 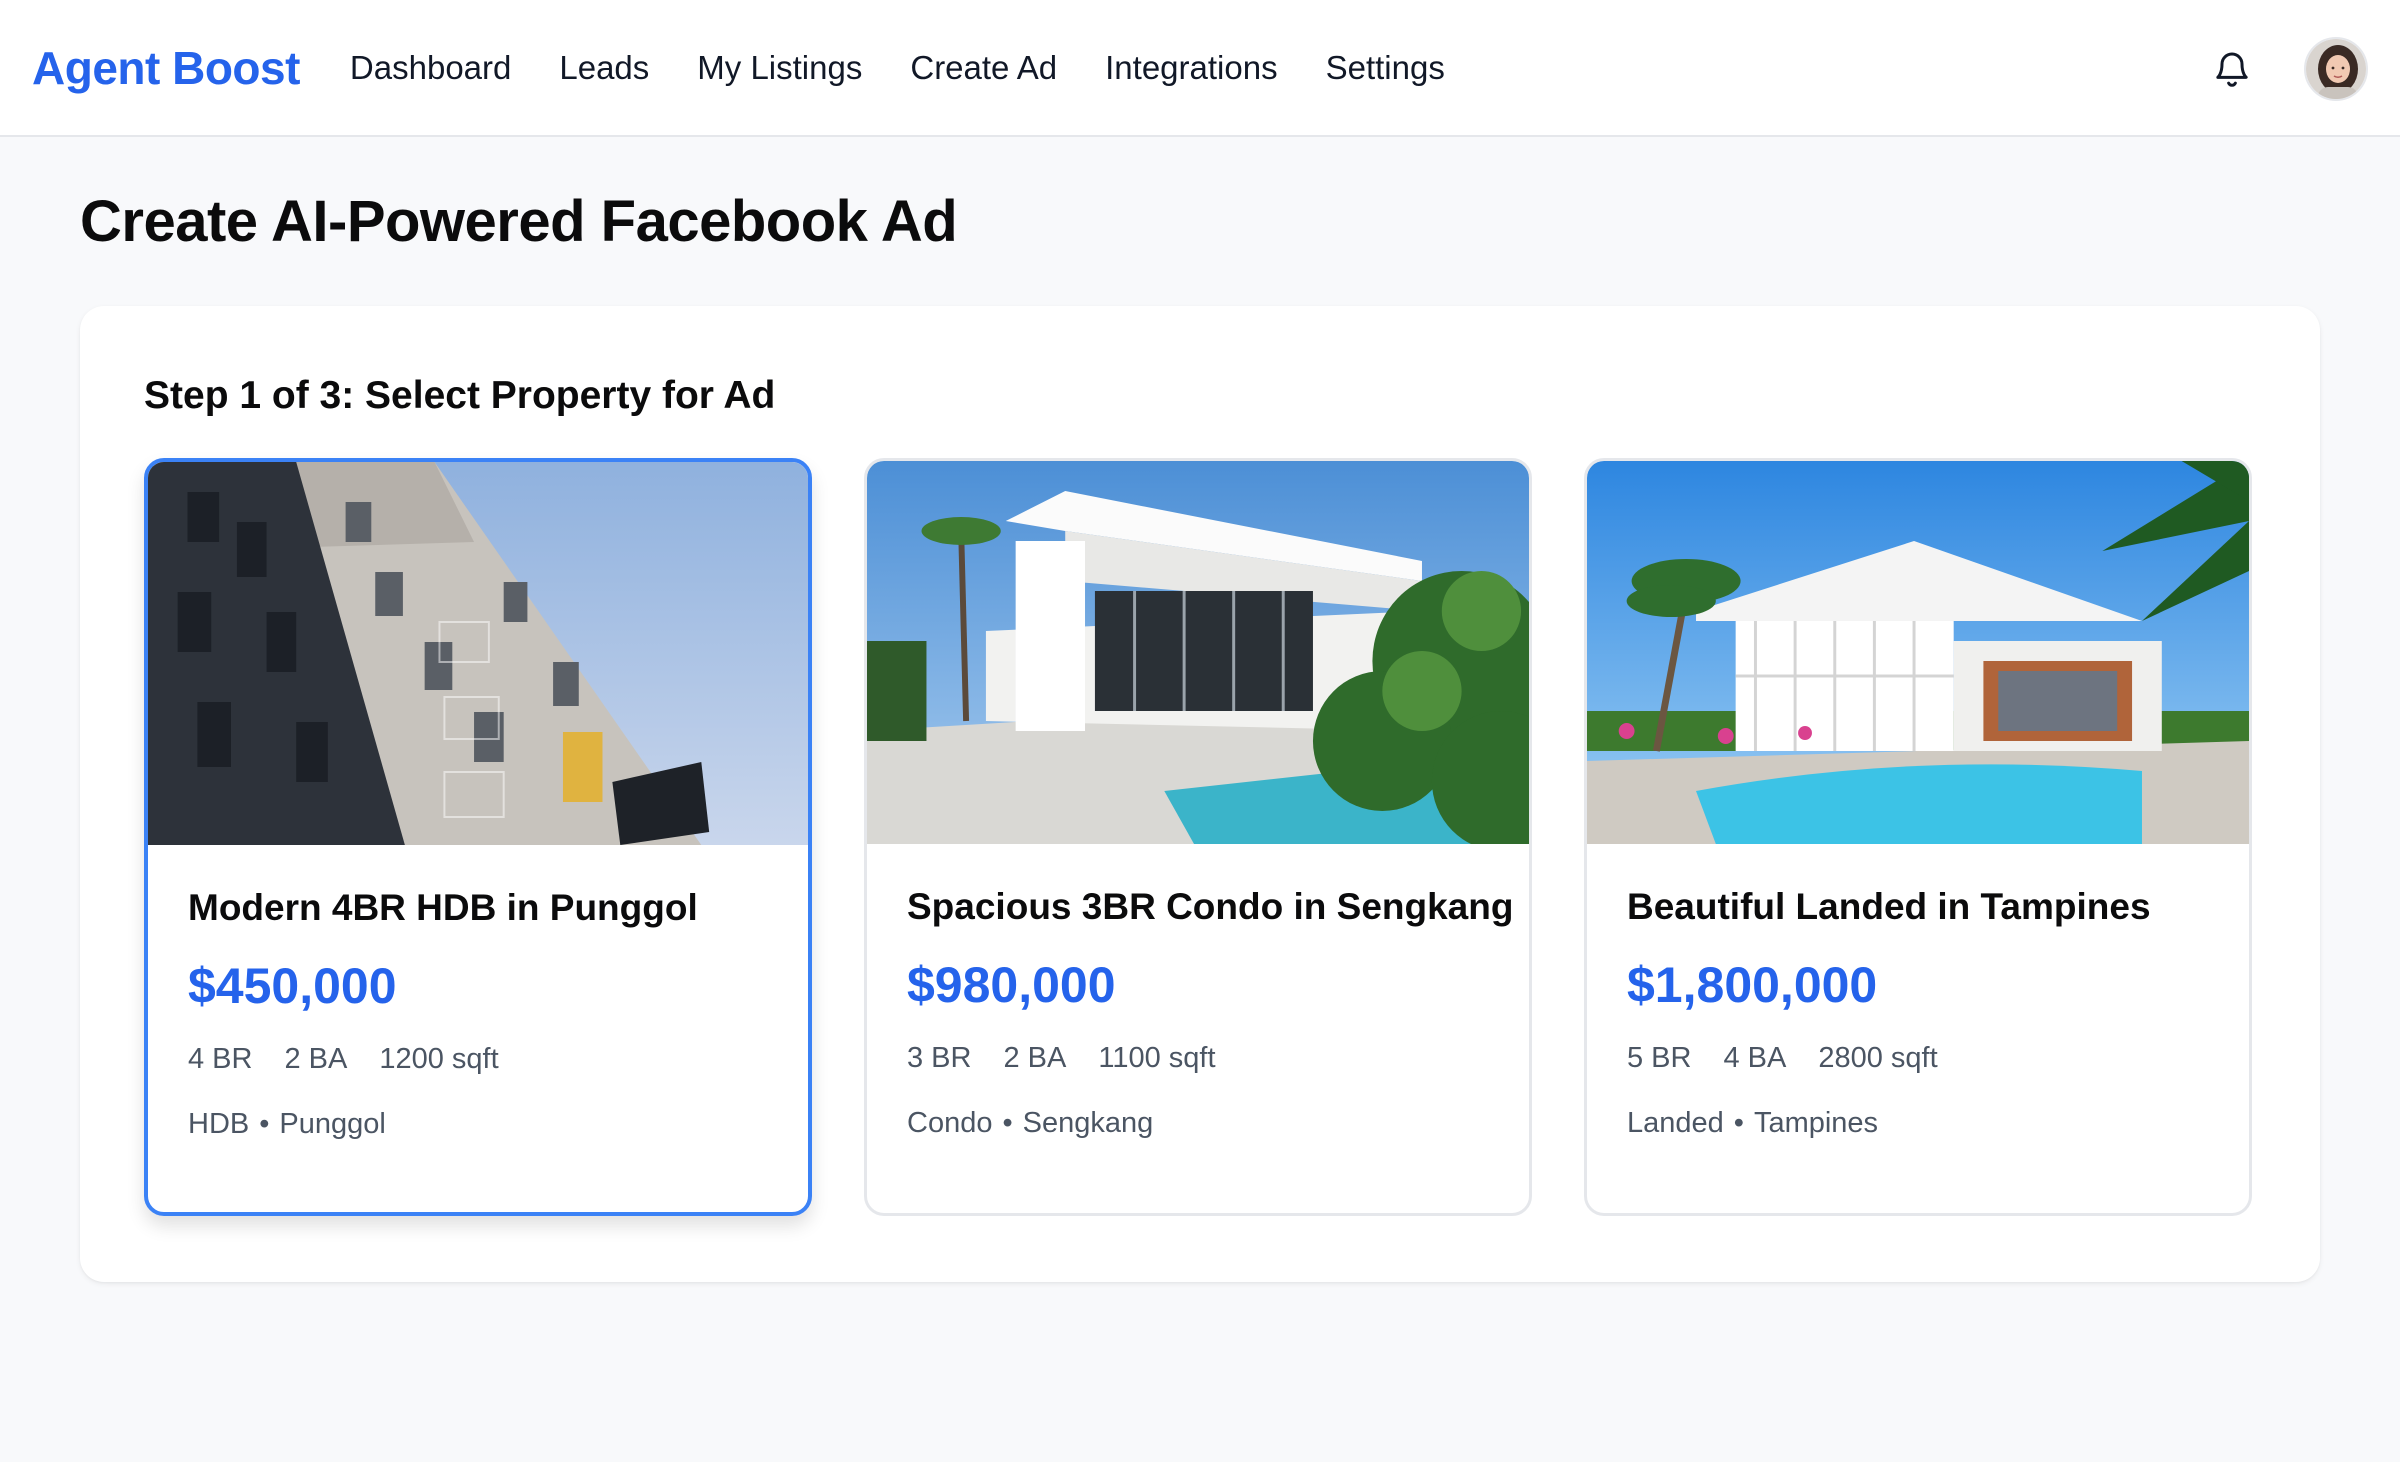 I want to click on brand-logo: Agent Boost, so click(x=166, y=68).